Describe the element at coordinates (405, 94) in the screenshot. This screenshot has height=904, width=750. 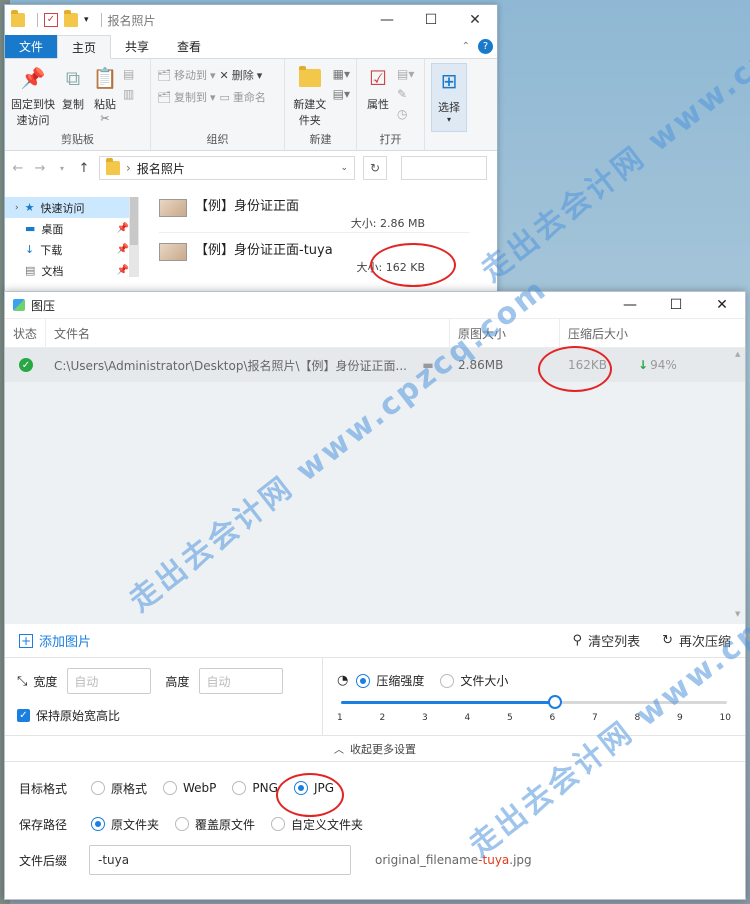
I see `edit-icon: ✎` at that location.